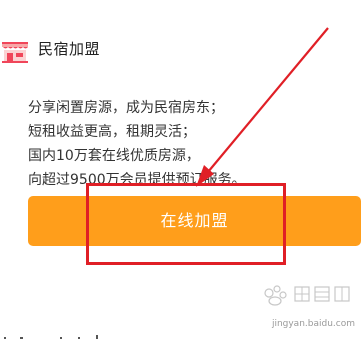 The image size is (361, 343). Describe the element at coordinates (186, 224) in the screenshot. I see `annotation-highlight-box` at that location.